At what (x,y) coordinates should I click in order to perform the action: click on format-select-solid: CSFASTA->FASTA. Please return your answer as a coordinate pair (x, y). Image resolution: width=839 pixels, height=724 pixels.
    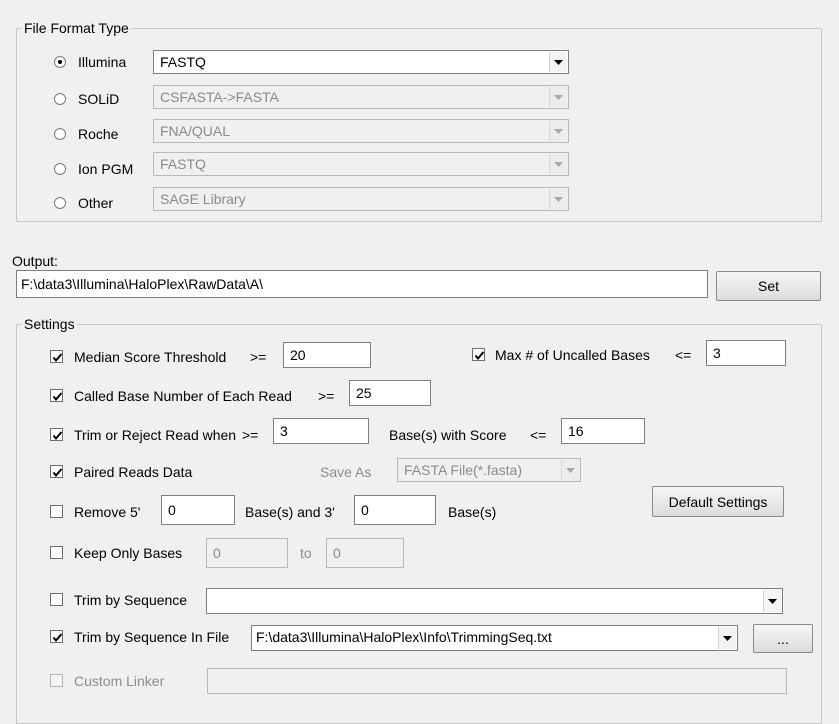
    Looking at the image, I should click on (361, 97).